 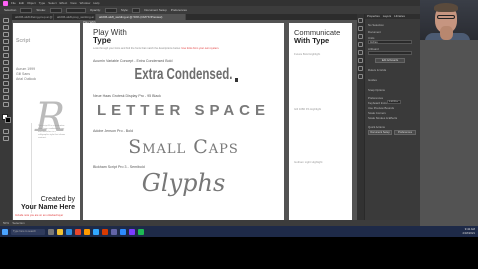 What do you see at coordinates (377, 113) in the screenshot?
I see `scale-corners-checkbox: Scale Corners` at bounding box center [377, 113].